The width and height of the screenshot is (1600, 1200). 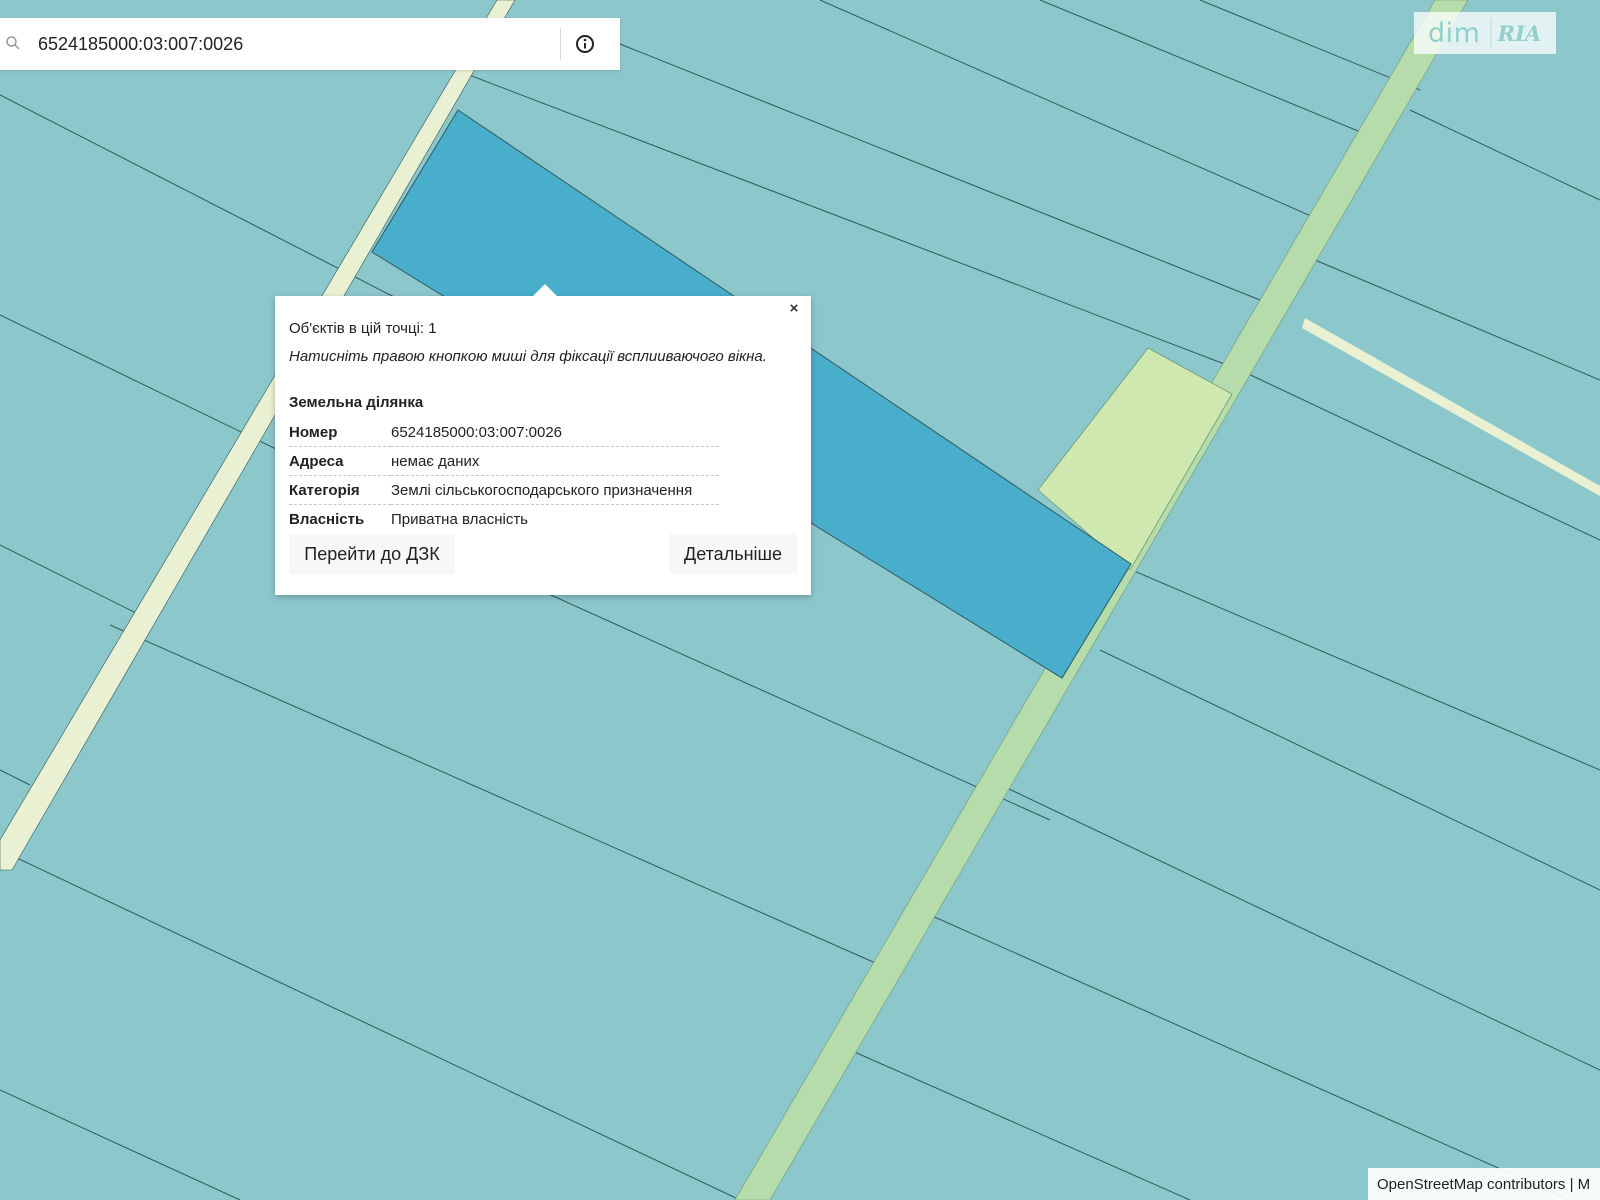 What do you see at coordinates (585, 44) in the screenshot?
I see `info-icon` at bounding box center [585, 44].